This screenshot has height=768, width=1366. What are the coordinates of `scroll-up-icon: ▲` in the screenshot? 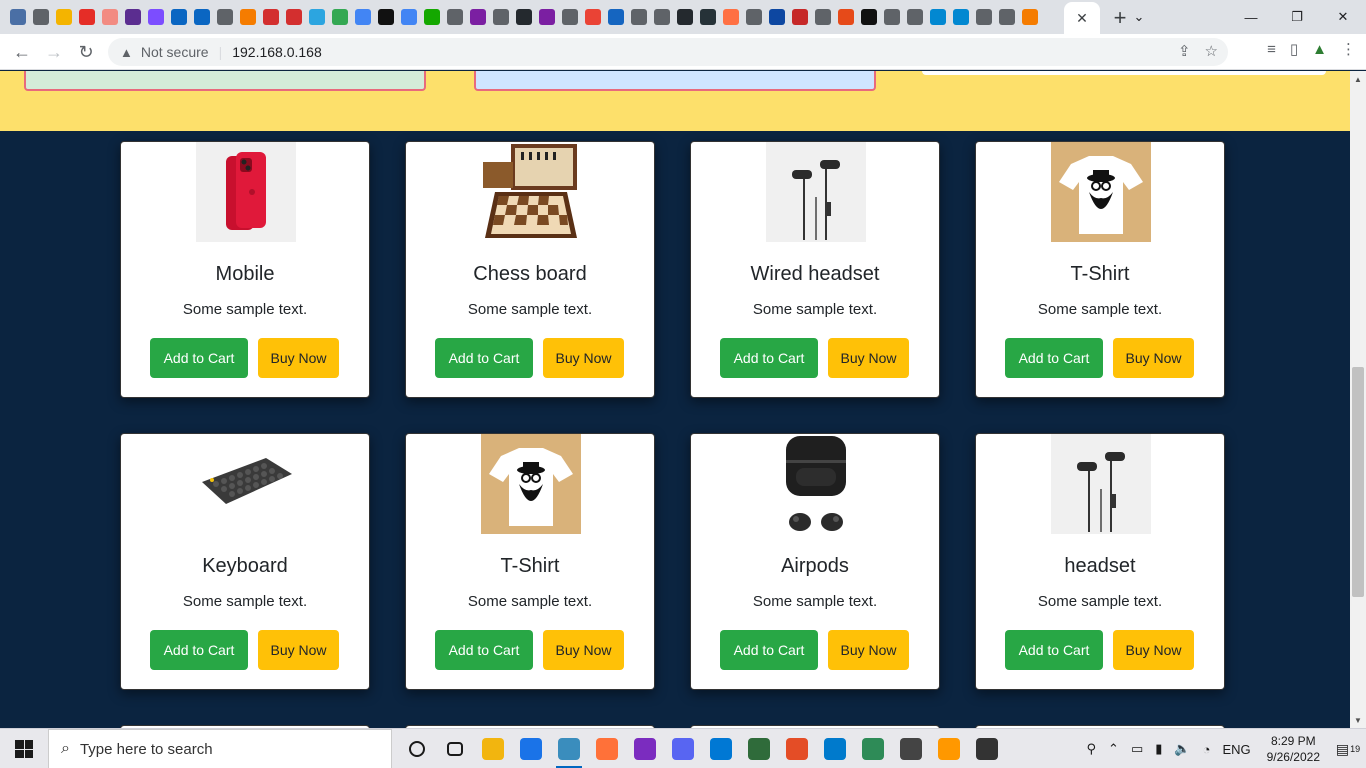 It's located at (1358, 79).